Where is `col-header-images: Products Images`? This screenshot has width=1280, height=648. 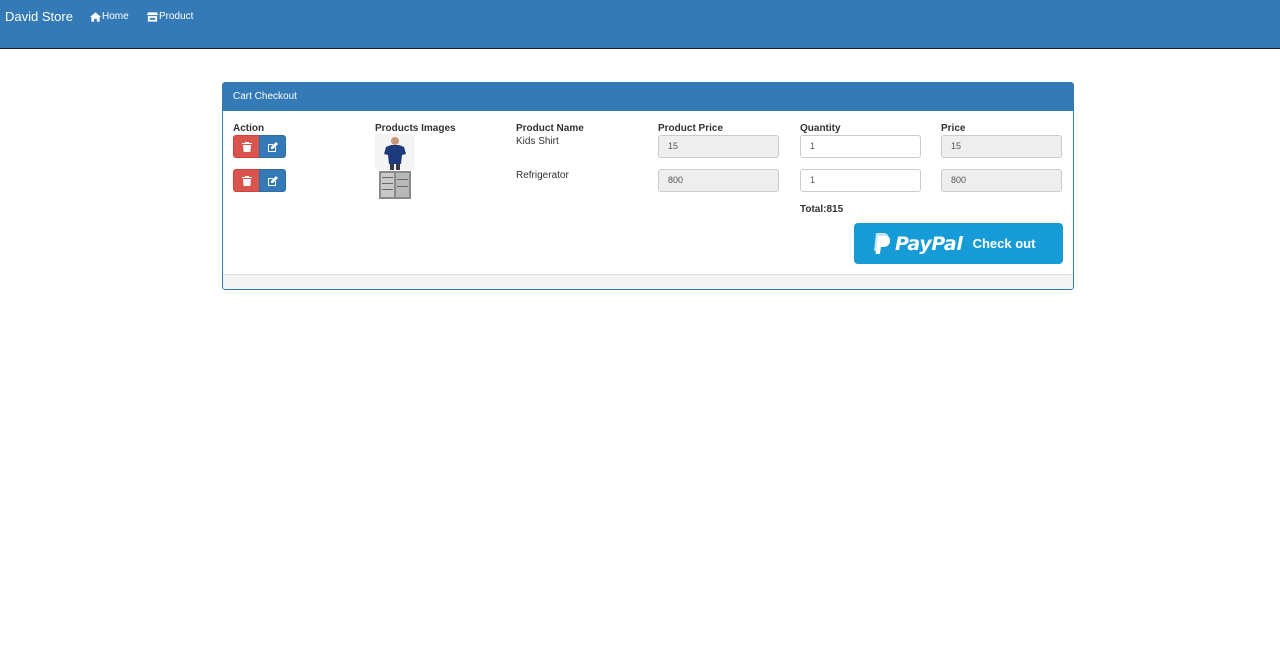
col-header-images: Products Images is located at coordinates (415, 128).